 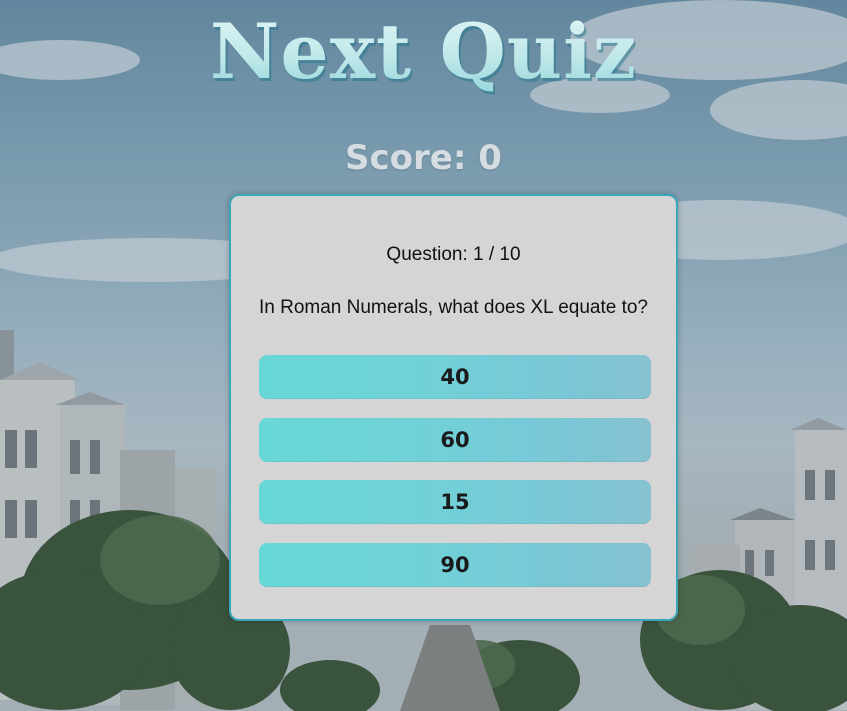 I want to click on answer-button-4: 90, so click(x=455, y=565).